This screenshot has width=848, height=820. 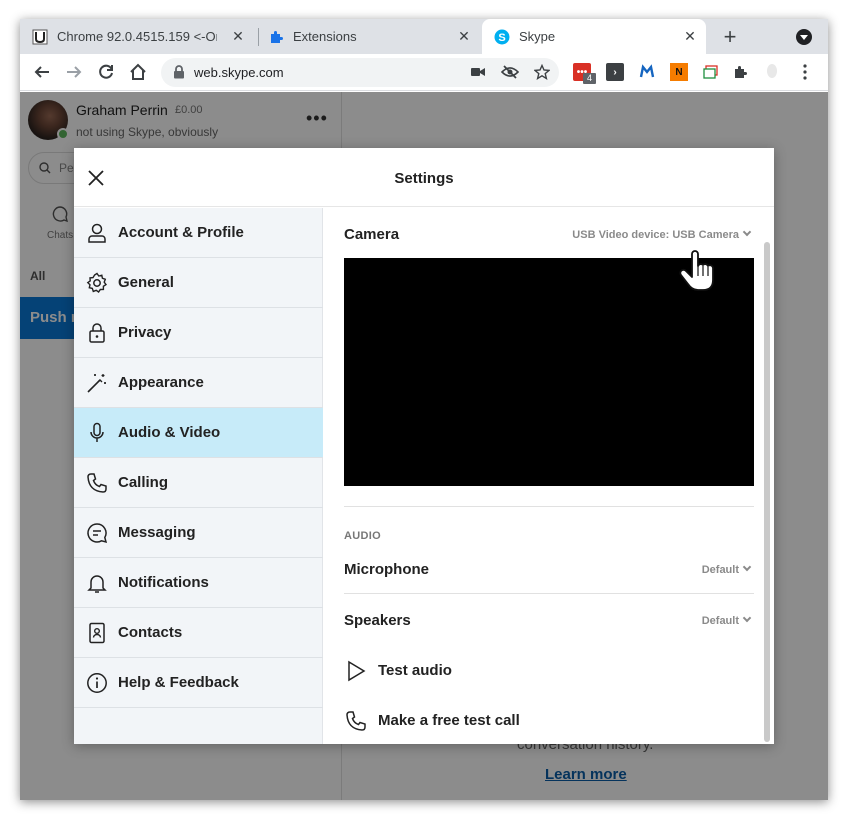 I want to click on nav-label: Help & Feedback, so click(x=178, y=682).